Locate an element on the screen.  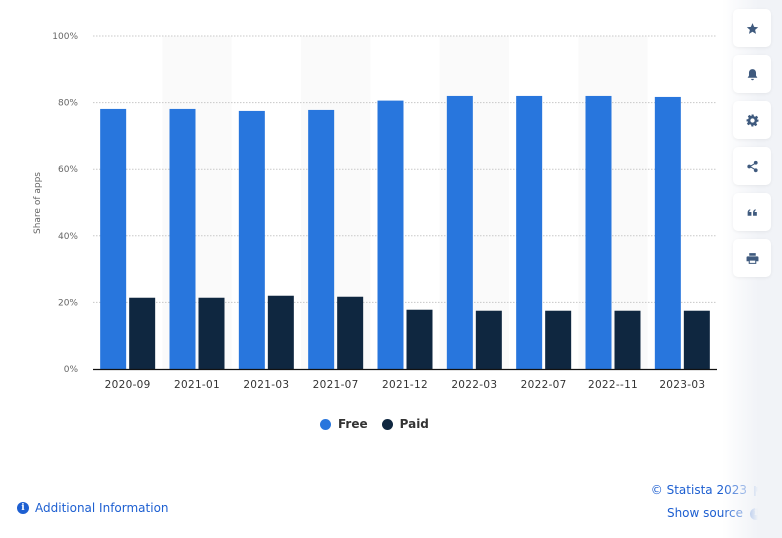
cite-button is located at coordinates (752, 212).